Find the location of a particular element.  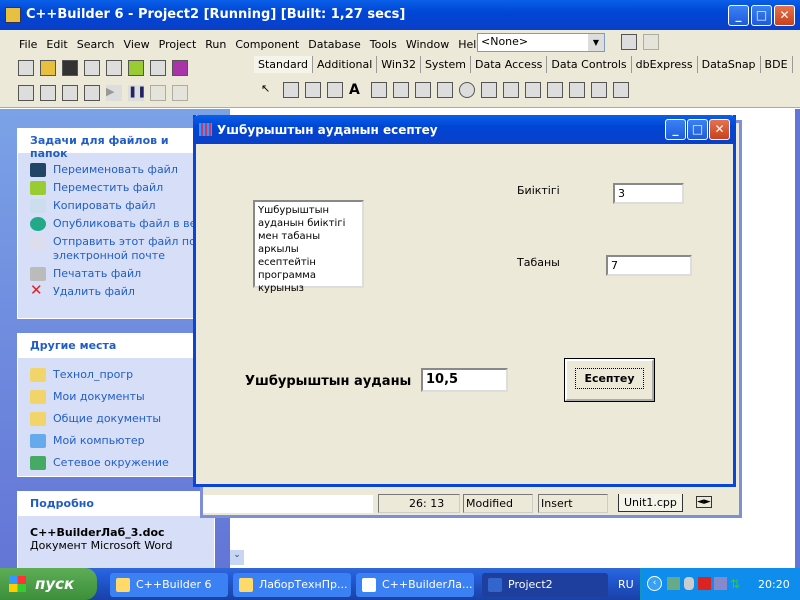

button-icon is located at coordinates (423, 90).